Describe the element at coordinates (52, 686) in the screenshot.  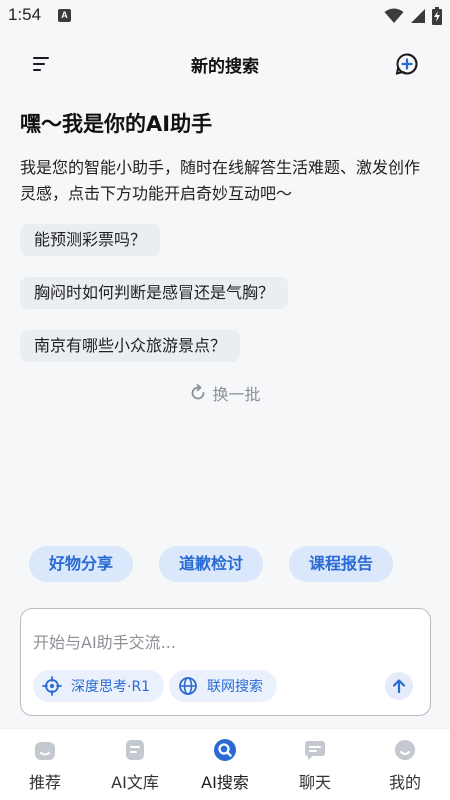
I see `deep-think-icon` at that location.